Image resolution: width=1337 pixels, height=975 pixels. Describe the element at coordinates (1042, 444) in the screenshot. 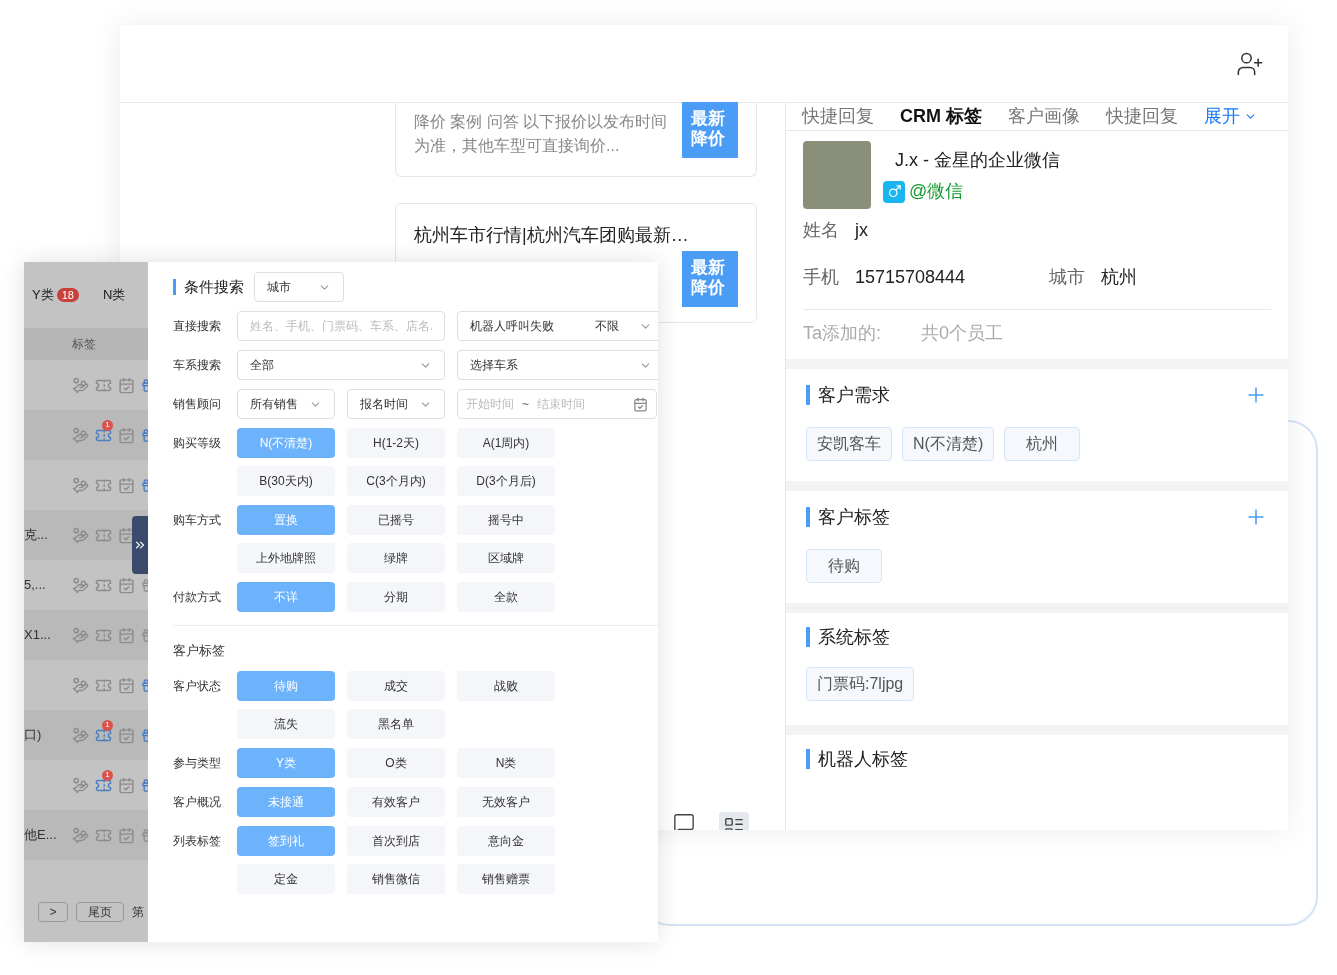

I see `tag: 杭州` at that location.